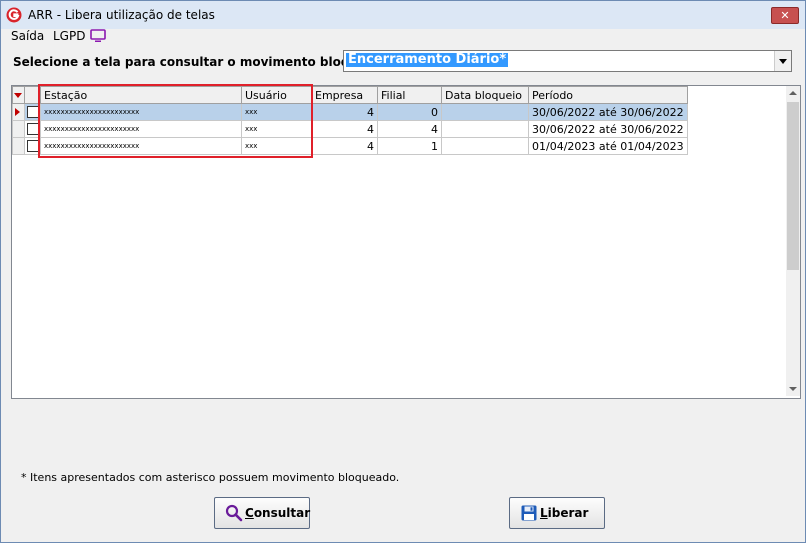  What do you see at coordinates (14, 15) in the screenshot?
I see `app-logo-icon` at bounding box center [14, 15].